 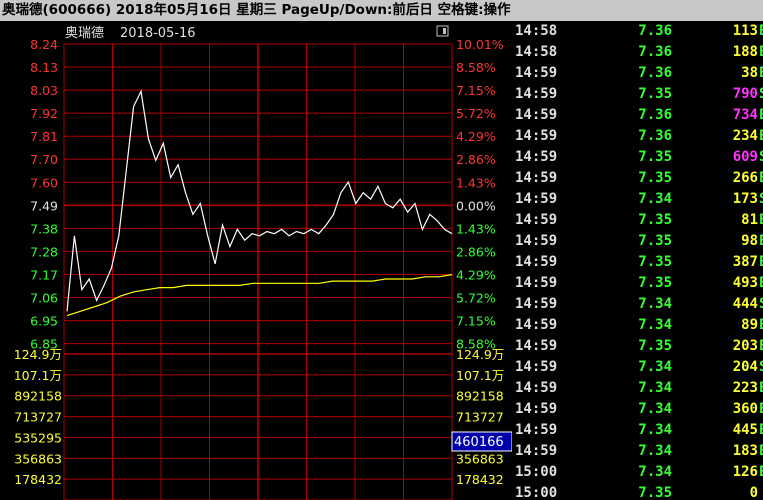 I want to click on tick-row: 14:59 7.34 89E, so click(x=637, y=325).